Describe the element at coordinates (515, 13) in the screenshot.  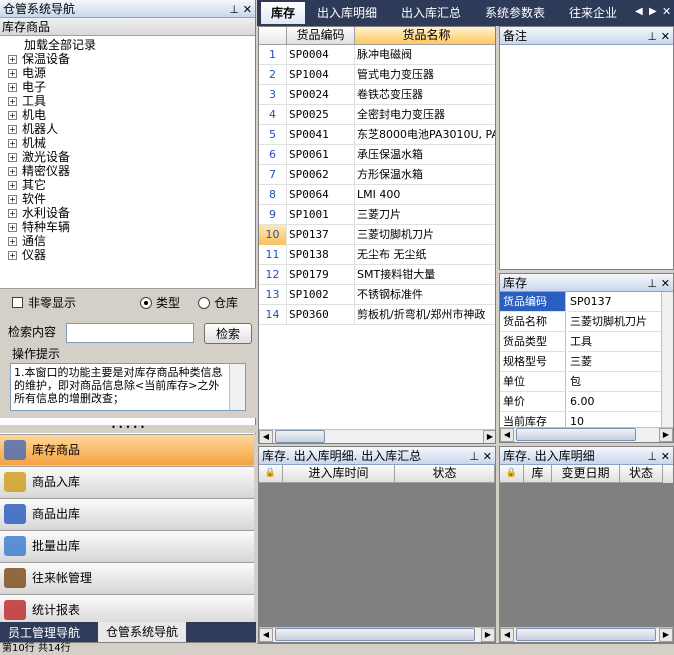
I see `tab-system-params: 系统参数表` at that location.